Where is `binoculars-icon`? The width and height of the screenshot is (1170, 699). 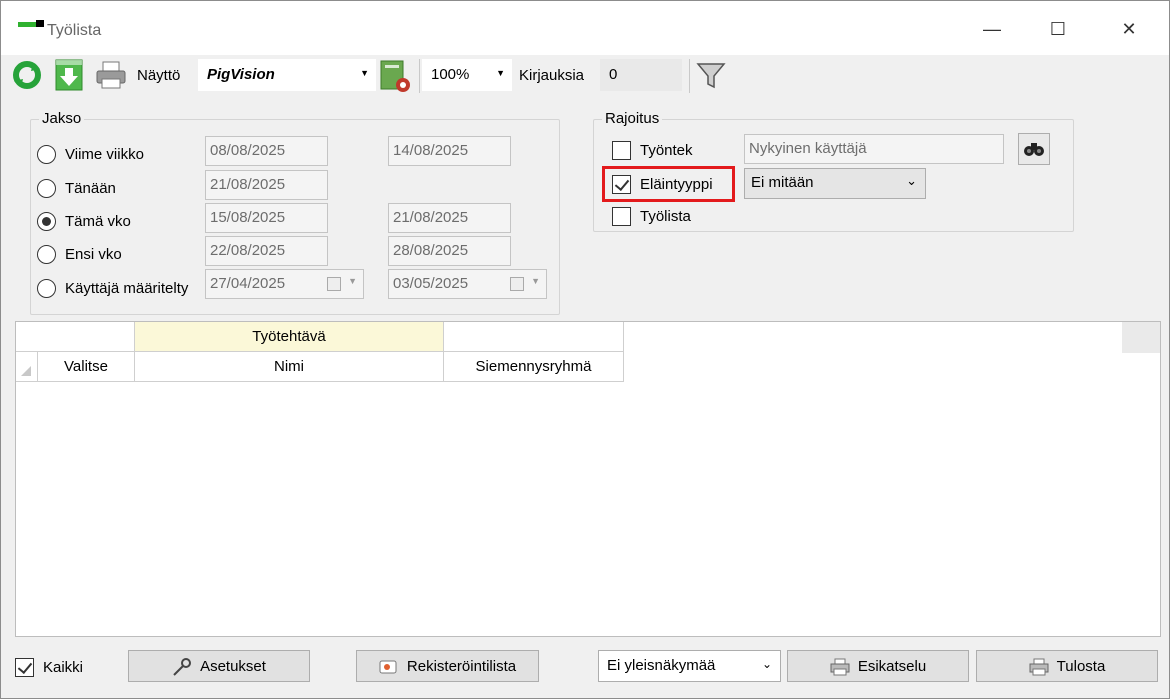
binoculars-icon is located at coordinates (1034, 149).